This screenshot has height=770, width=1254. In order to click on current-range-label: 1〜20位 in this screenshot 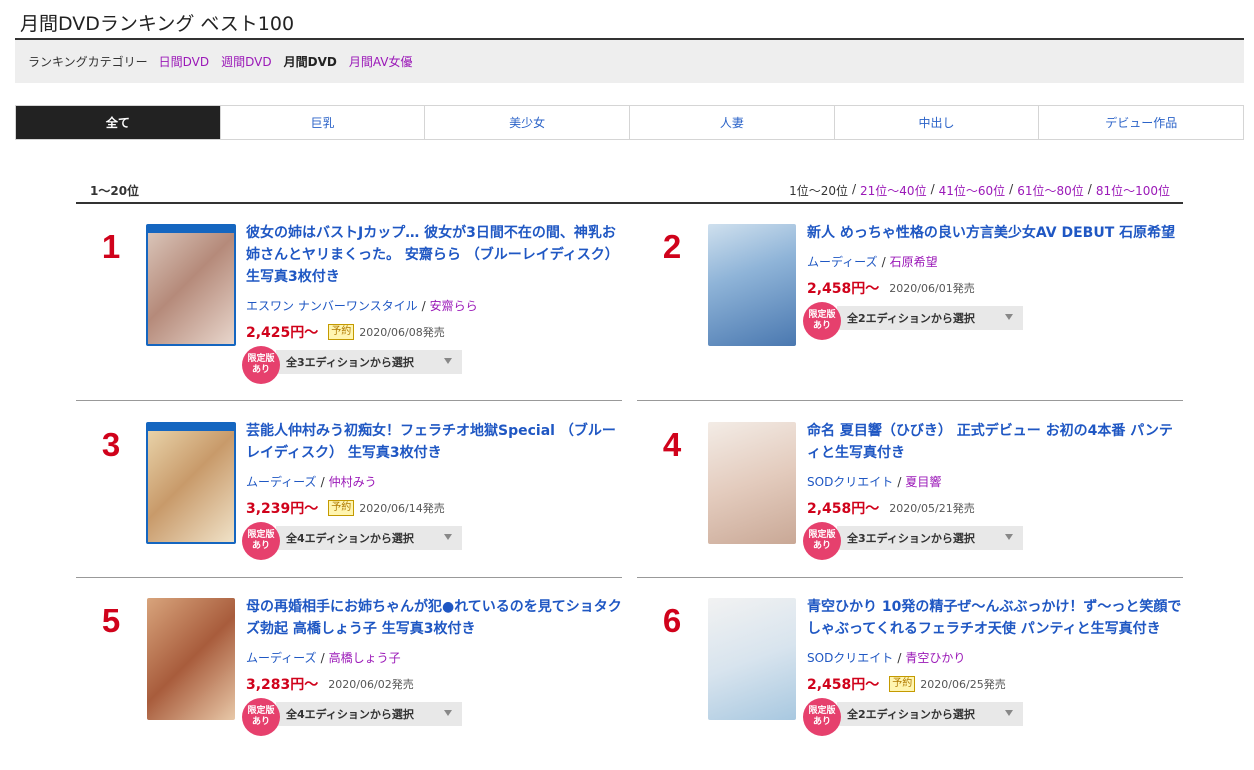, I will do `click(115, 191)`.